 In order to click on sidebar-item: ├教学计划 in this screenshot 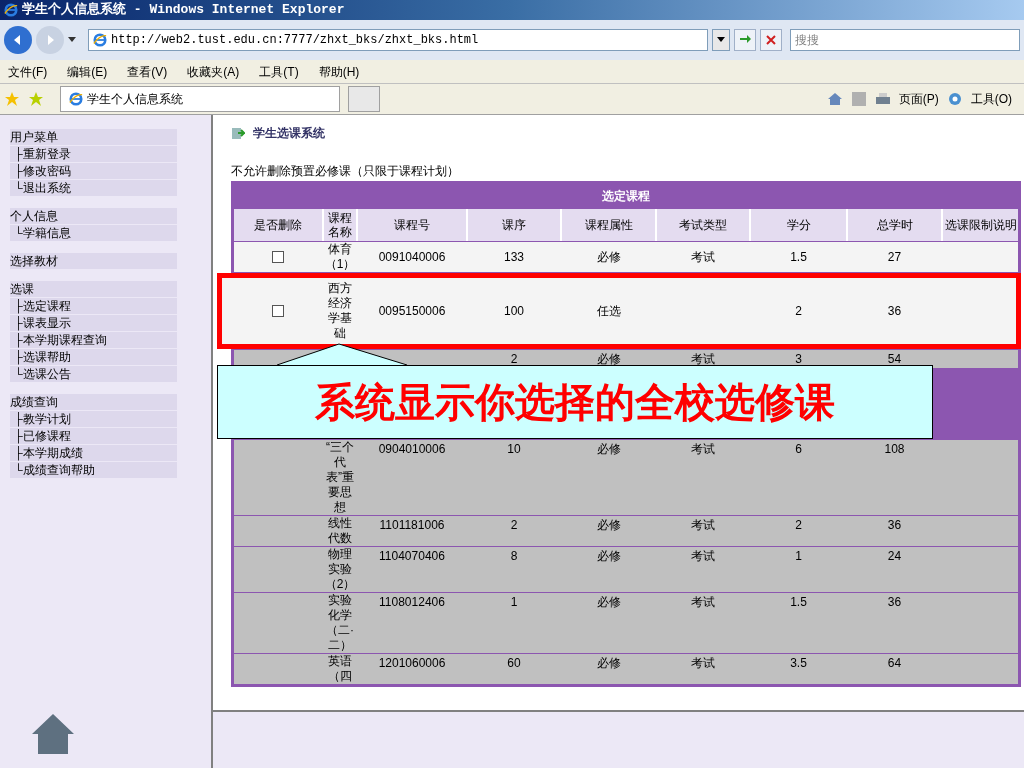, I will do `click(93, 419)`.